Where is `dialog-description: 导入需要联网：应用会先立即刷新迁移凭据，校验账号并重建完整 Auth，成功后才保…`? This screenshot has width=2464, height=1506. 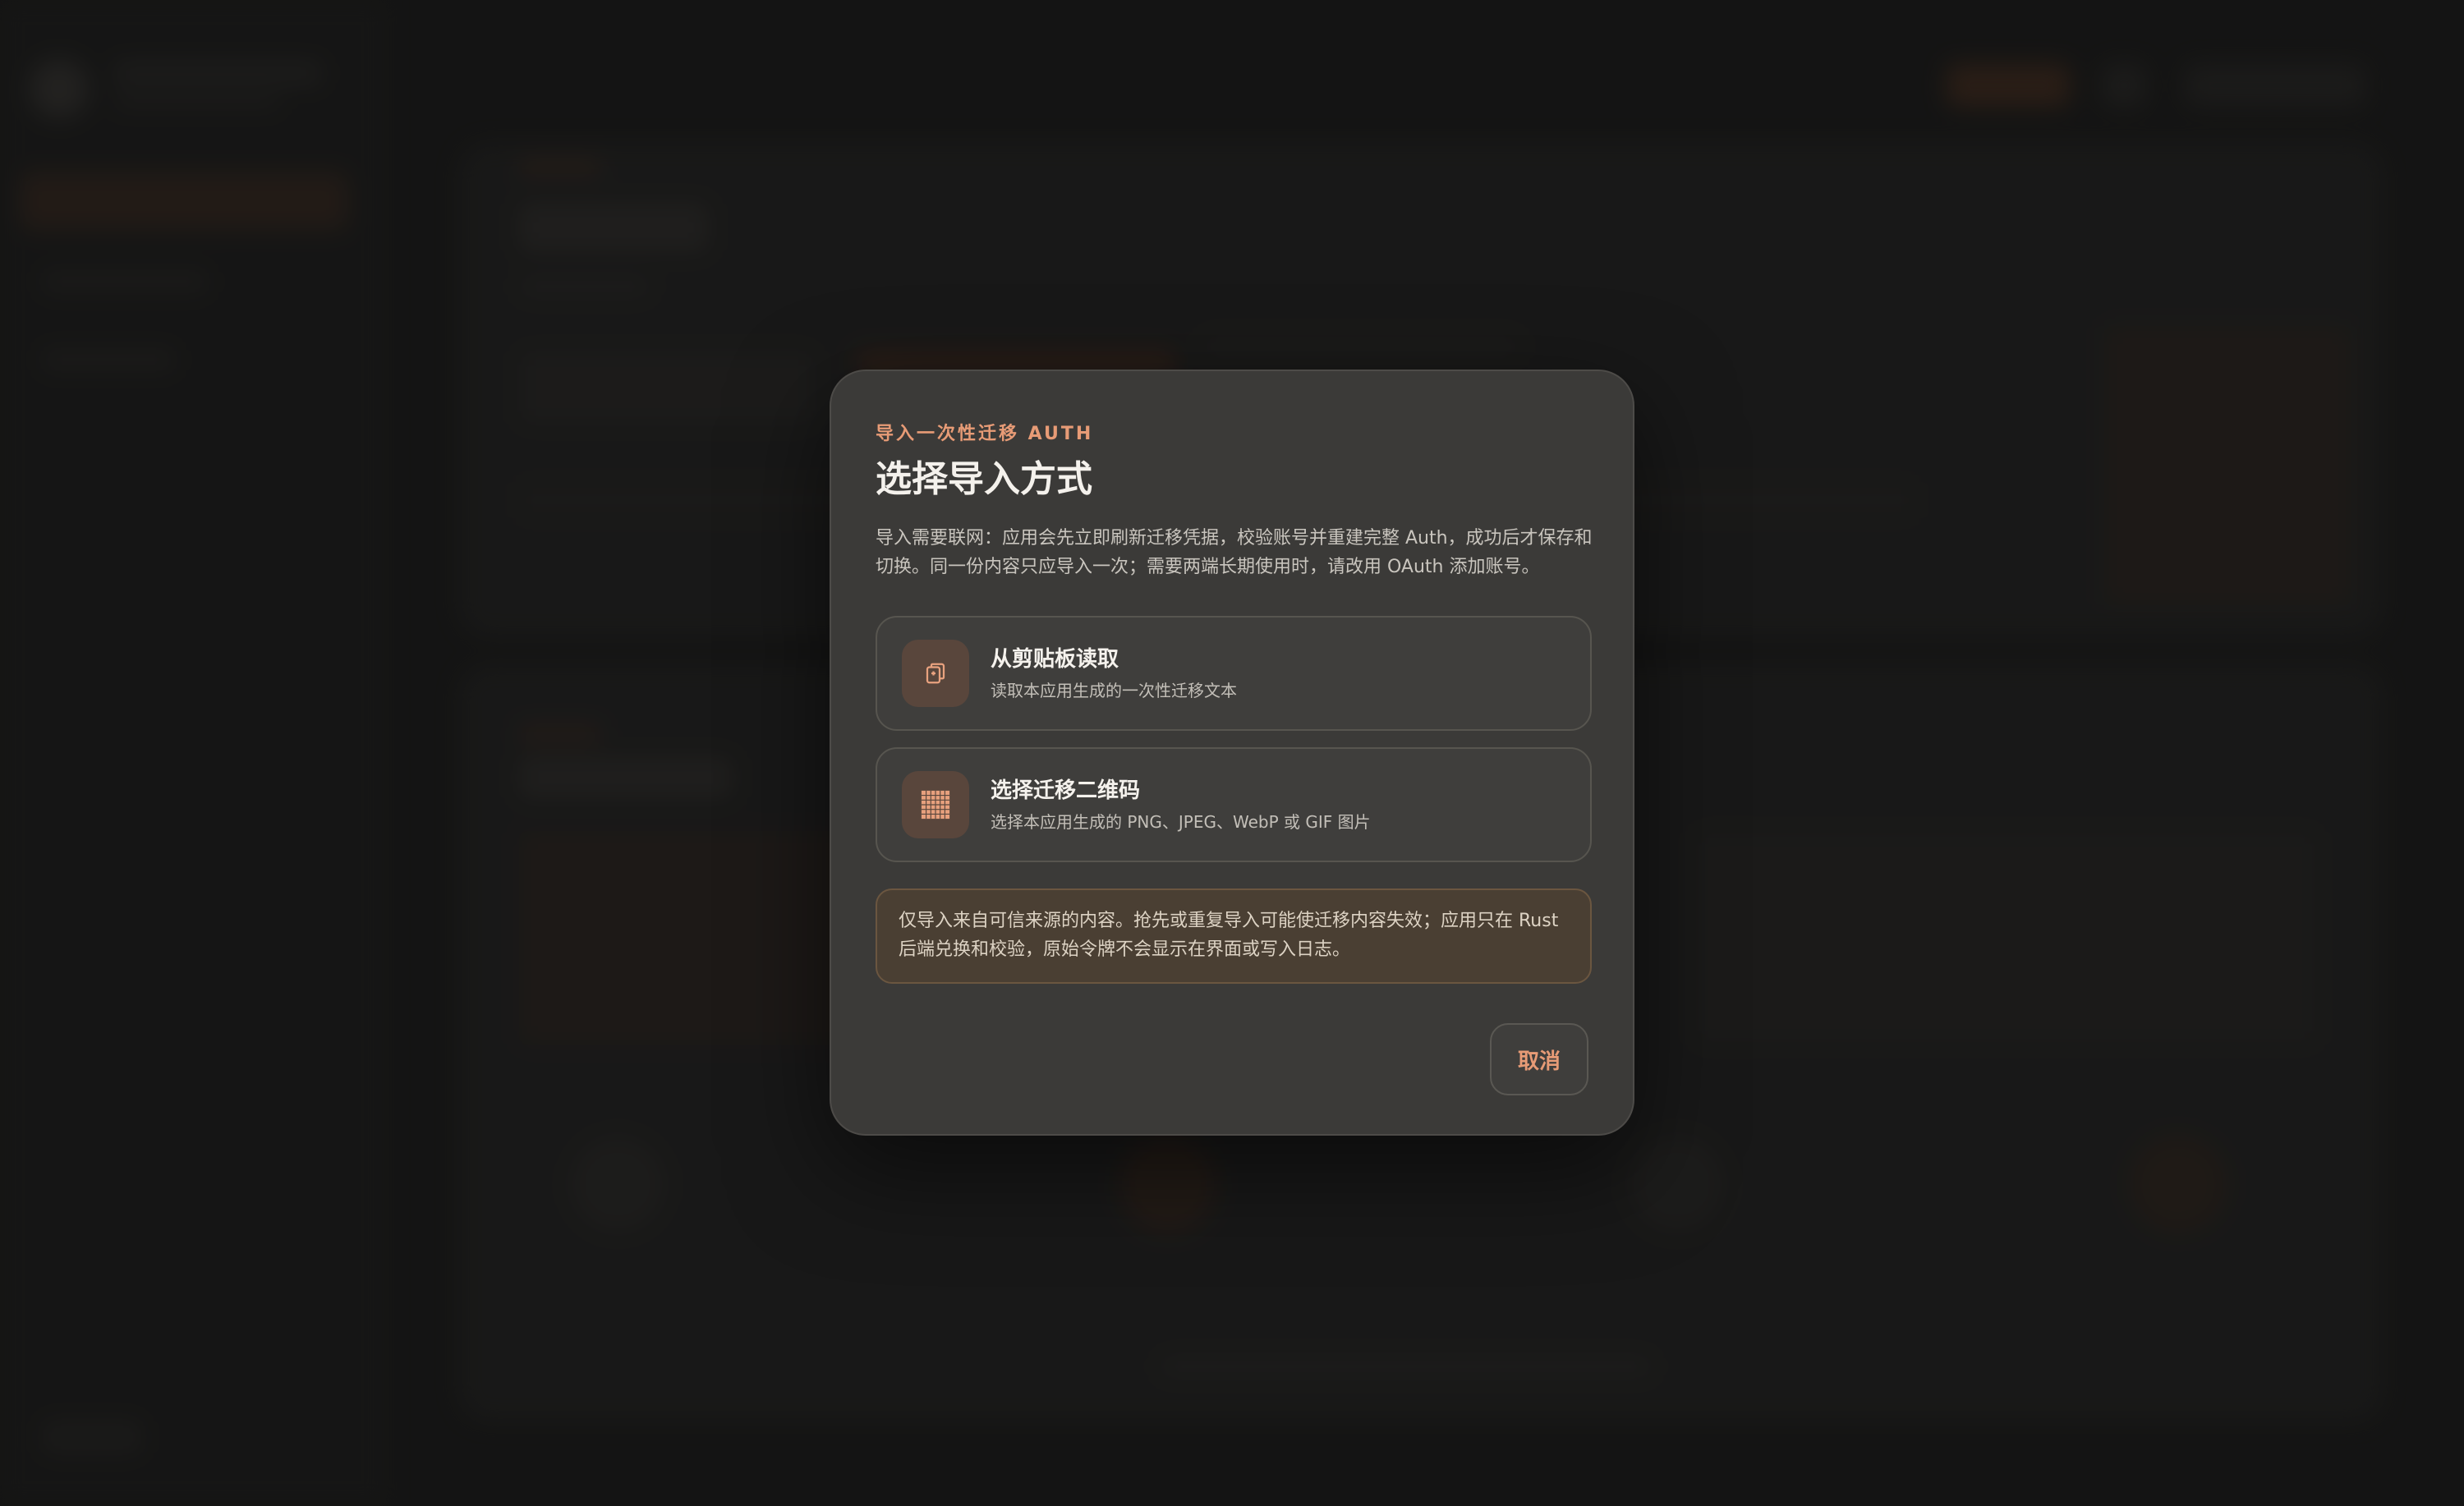
dialog-description: 导入需要联网：应用会先立即刷新迁移凭据，校验账号并重建完整 Auth，成功后才保… is located at coordinates (1234, 552).